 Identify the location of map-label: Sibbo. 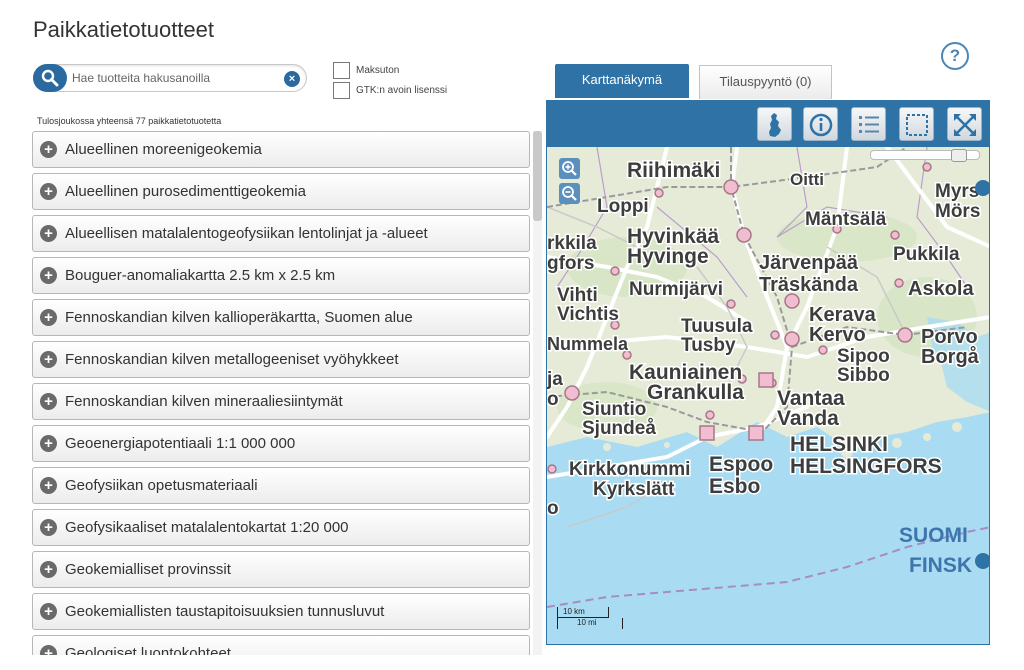
(863, 375).